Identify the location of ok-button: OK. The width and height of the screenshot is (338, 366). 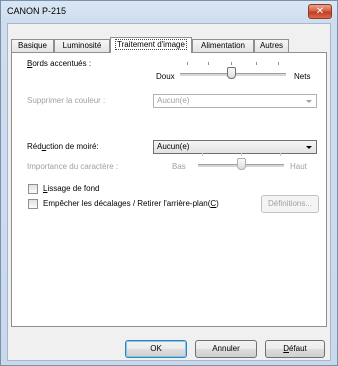
(156, 349).